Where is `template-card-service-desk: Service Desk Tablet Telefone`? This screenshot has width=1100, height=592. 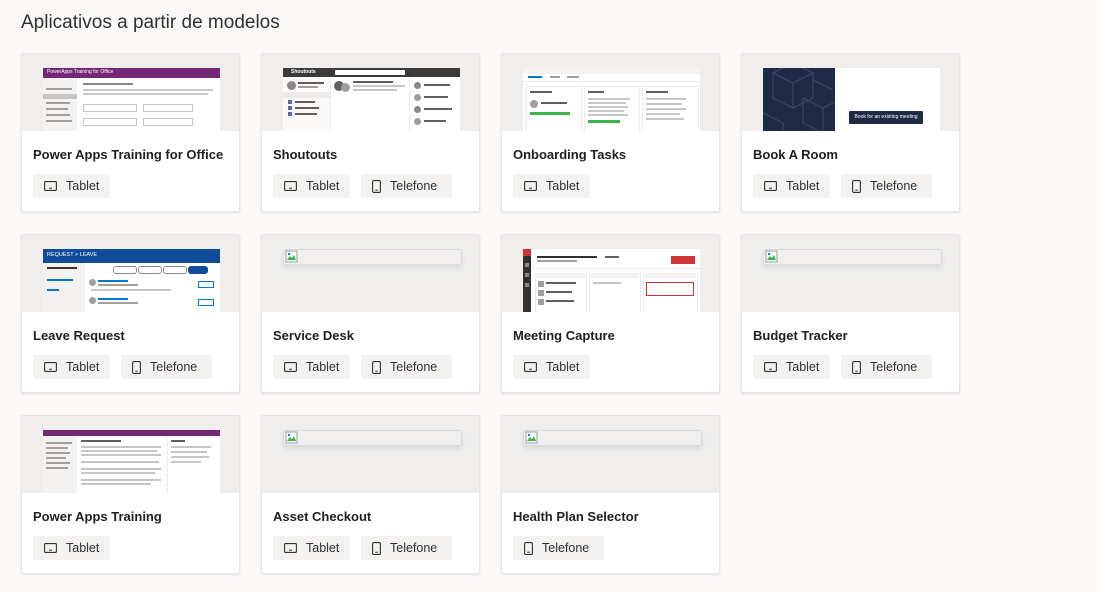
template-card-service-desk: Service Desk Tablet Telefone is located at coordinates (370, 313).